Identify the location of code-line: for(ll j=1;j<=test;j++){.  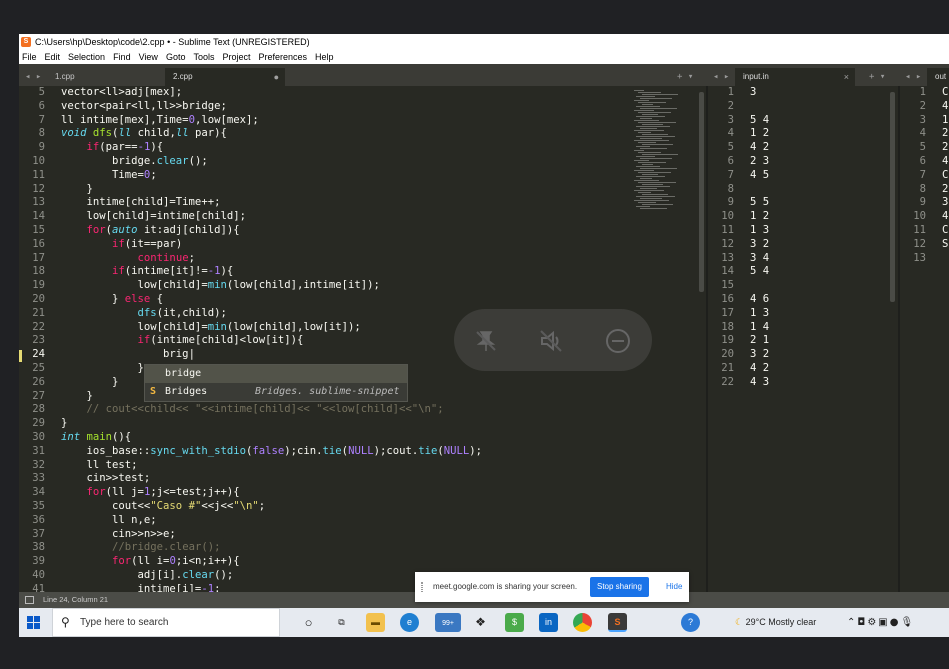
(163, 492).